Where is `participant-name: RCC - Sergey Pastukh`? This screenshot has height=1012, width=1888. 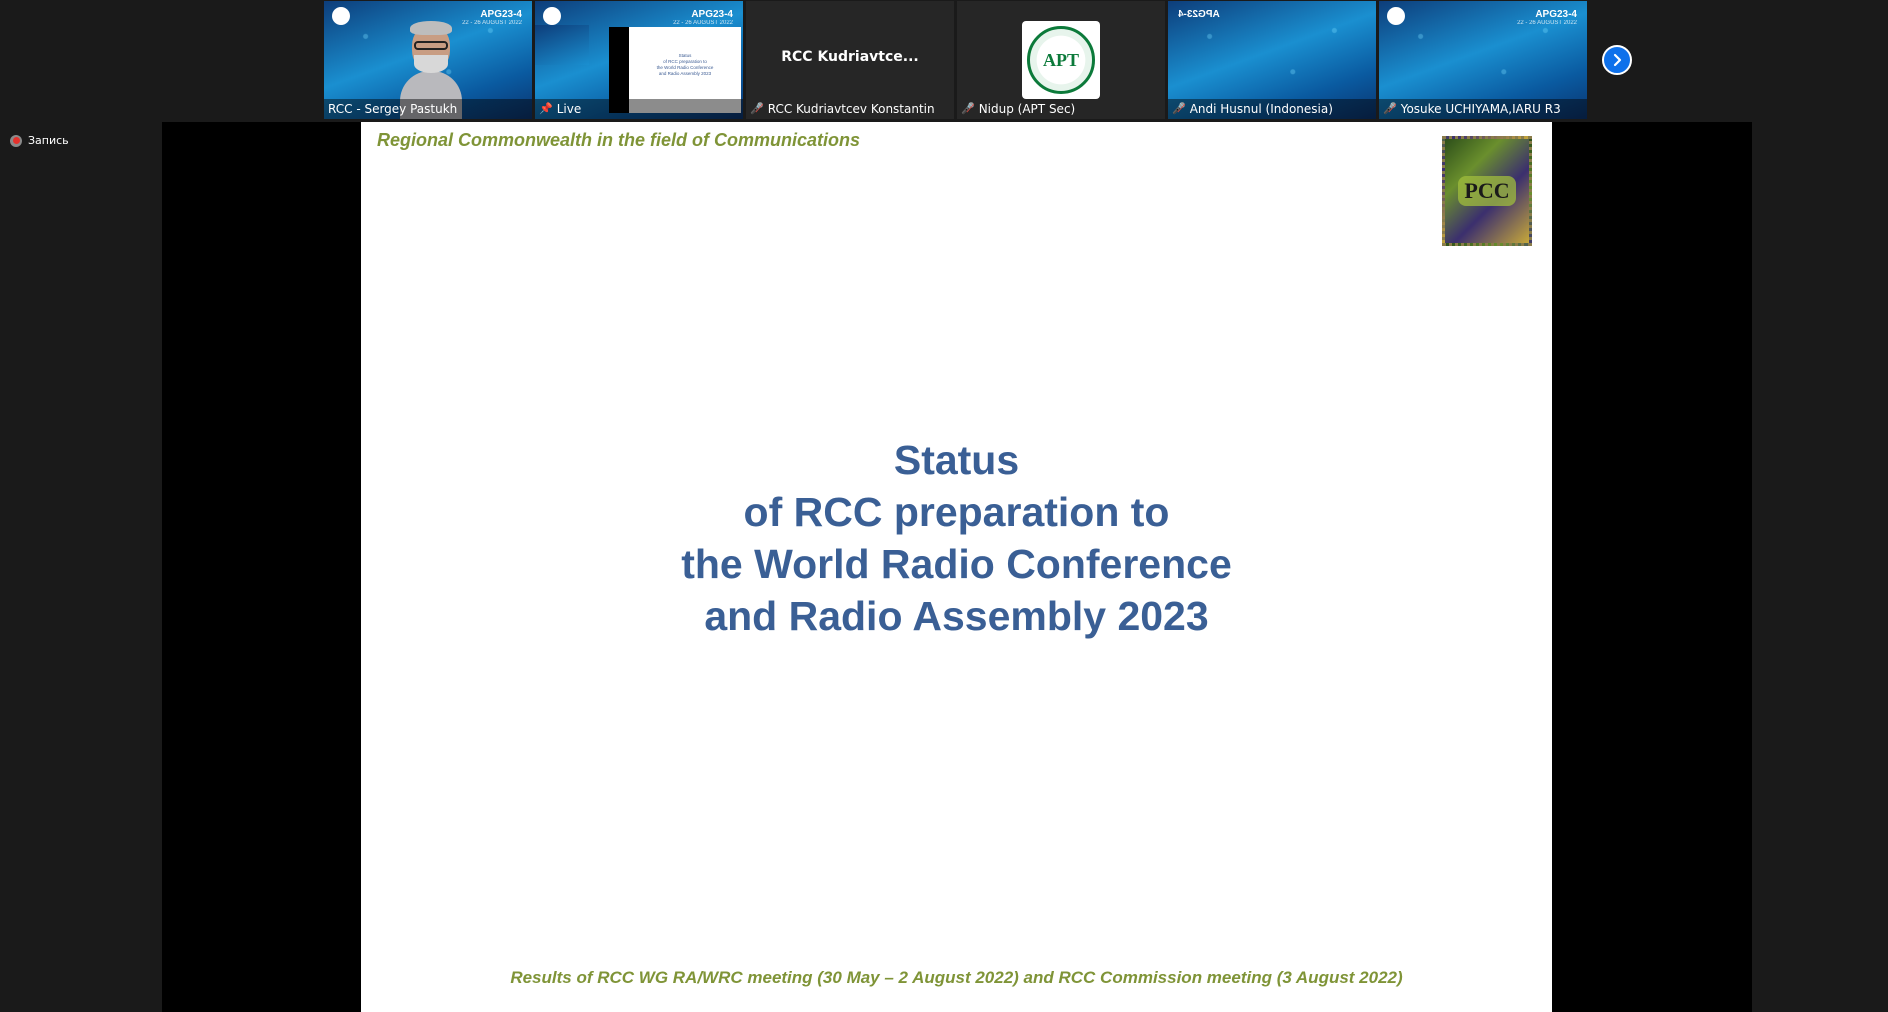 participant-name: RCC - Sergey Pastukh is located at coordinates (428, 109).